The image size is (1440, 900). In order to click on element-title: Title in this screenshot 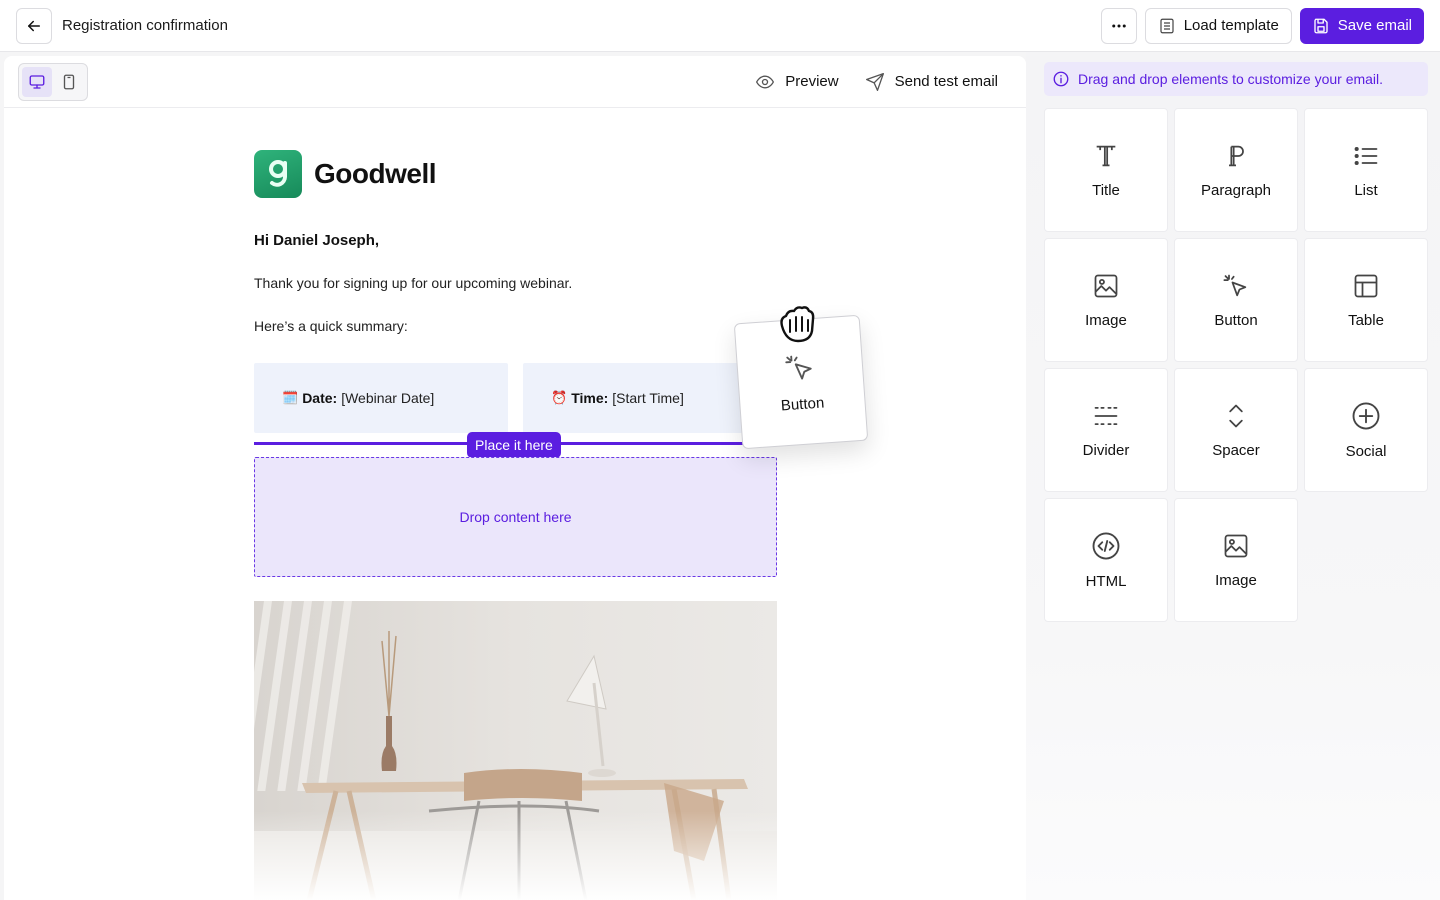, I will do `click(1106, 170)`.